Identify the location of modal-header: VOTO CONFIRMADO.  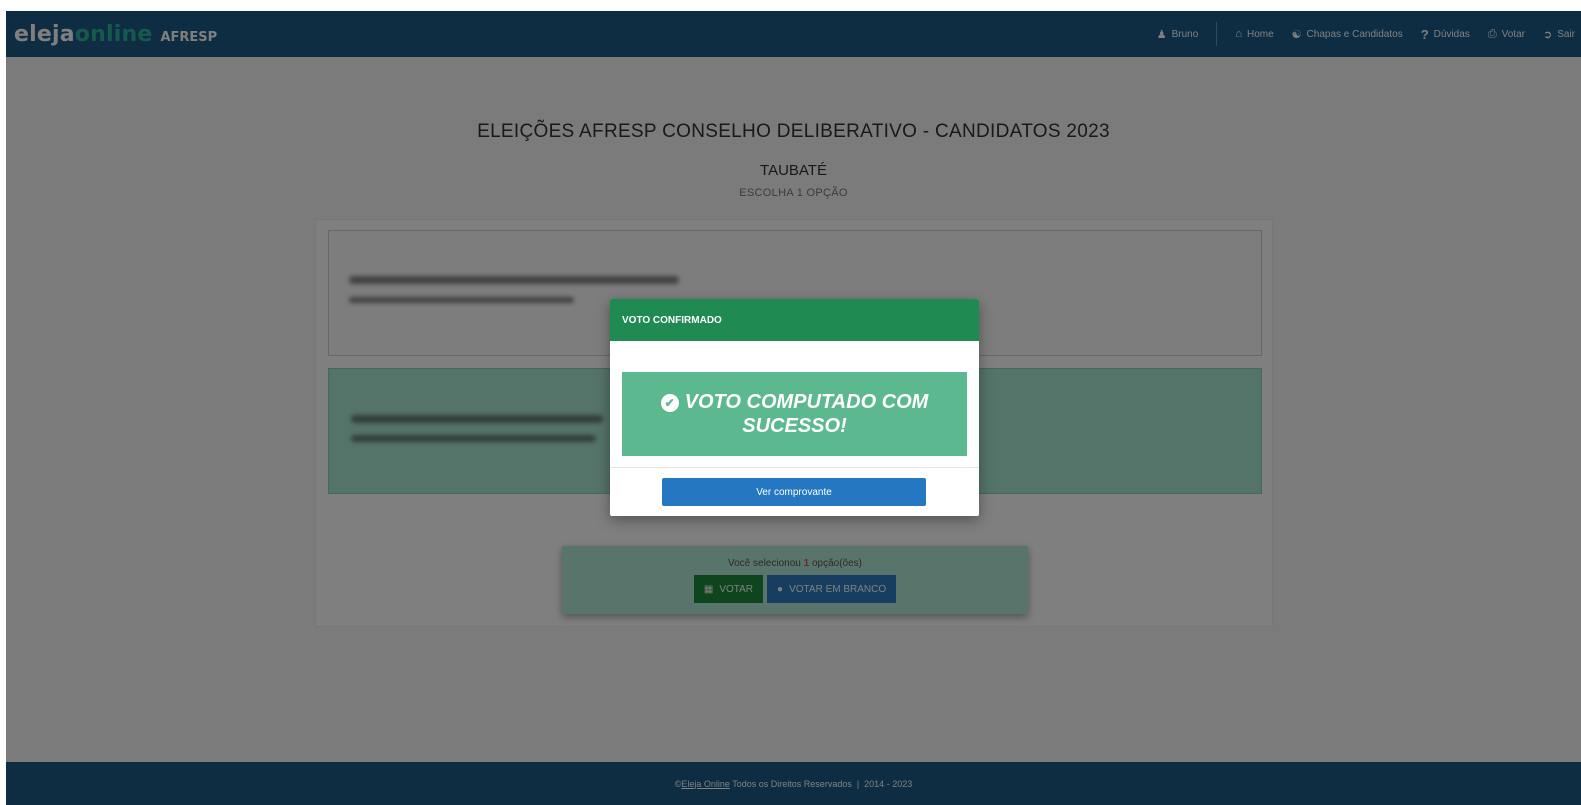
(794, 320).